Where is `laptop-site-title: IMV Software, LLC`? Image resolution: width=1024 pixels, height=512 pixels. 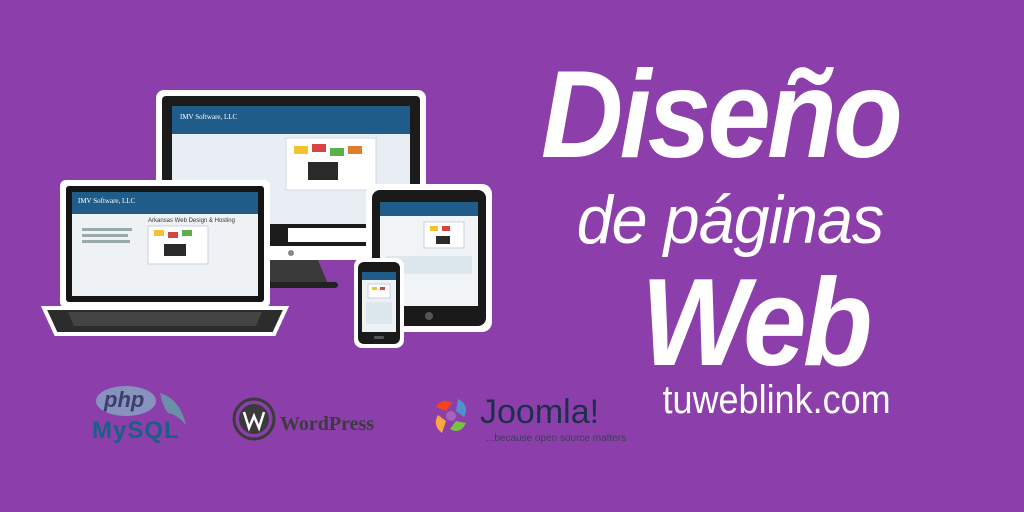
laptop-site-title: IMV Software, LLC is located at coordinates (107, 201).